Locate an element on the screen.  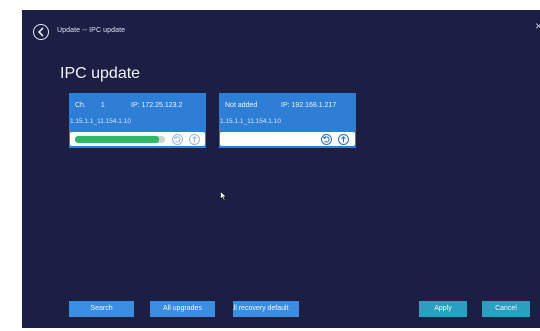
card-header-row: Ch. 1 IP: 172.25.123.2 is located at coordinates (139, 105).